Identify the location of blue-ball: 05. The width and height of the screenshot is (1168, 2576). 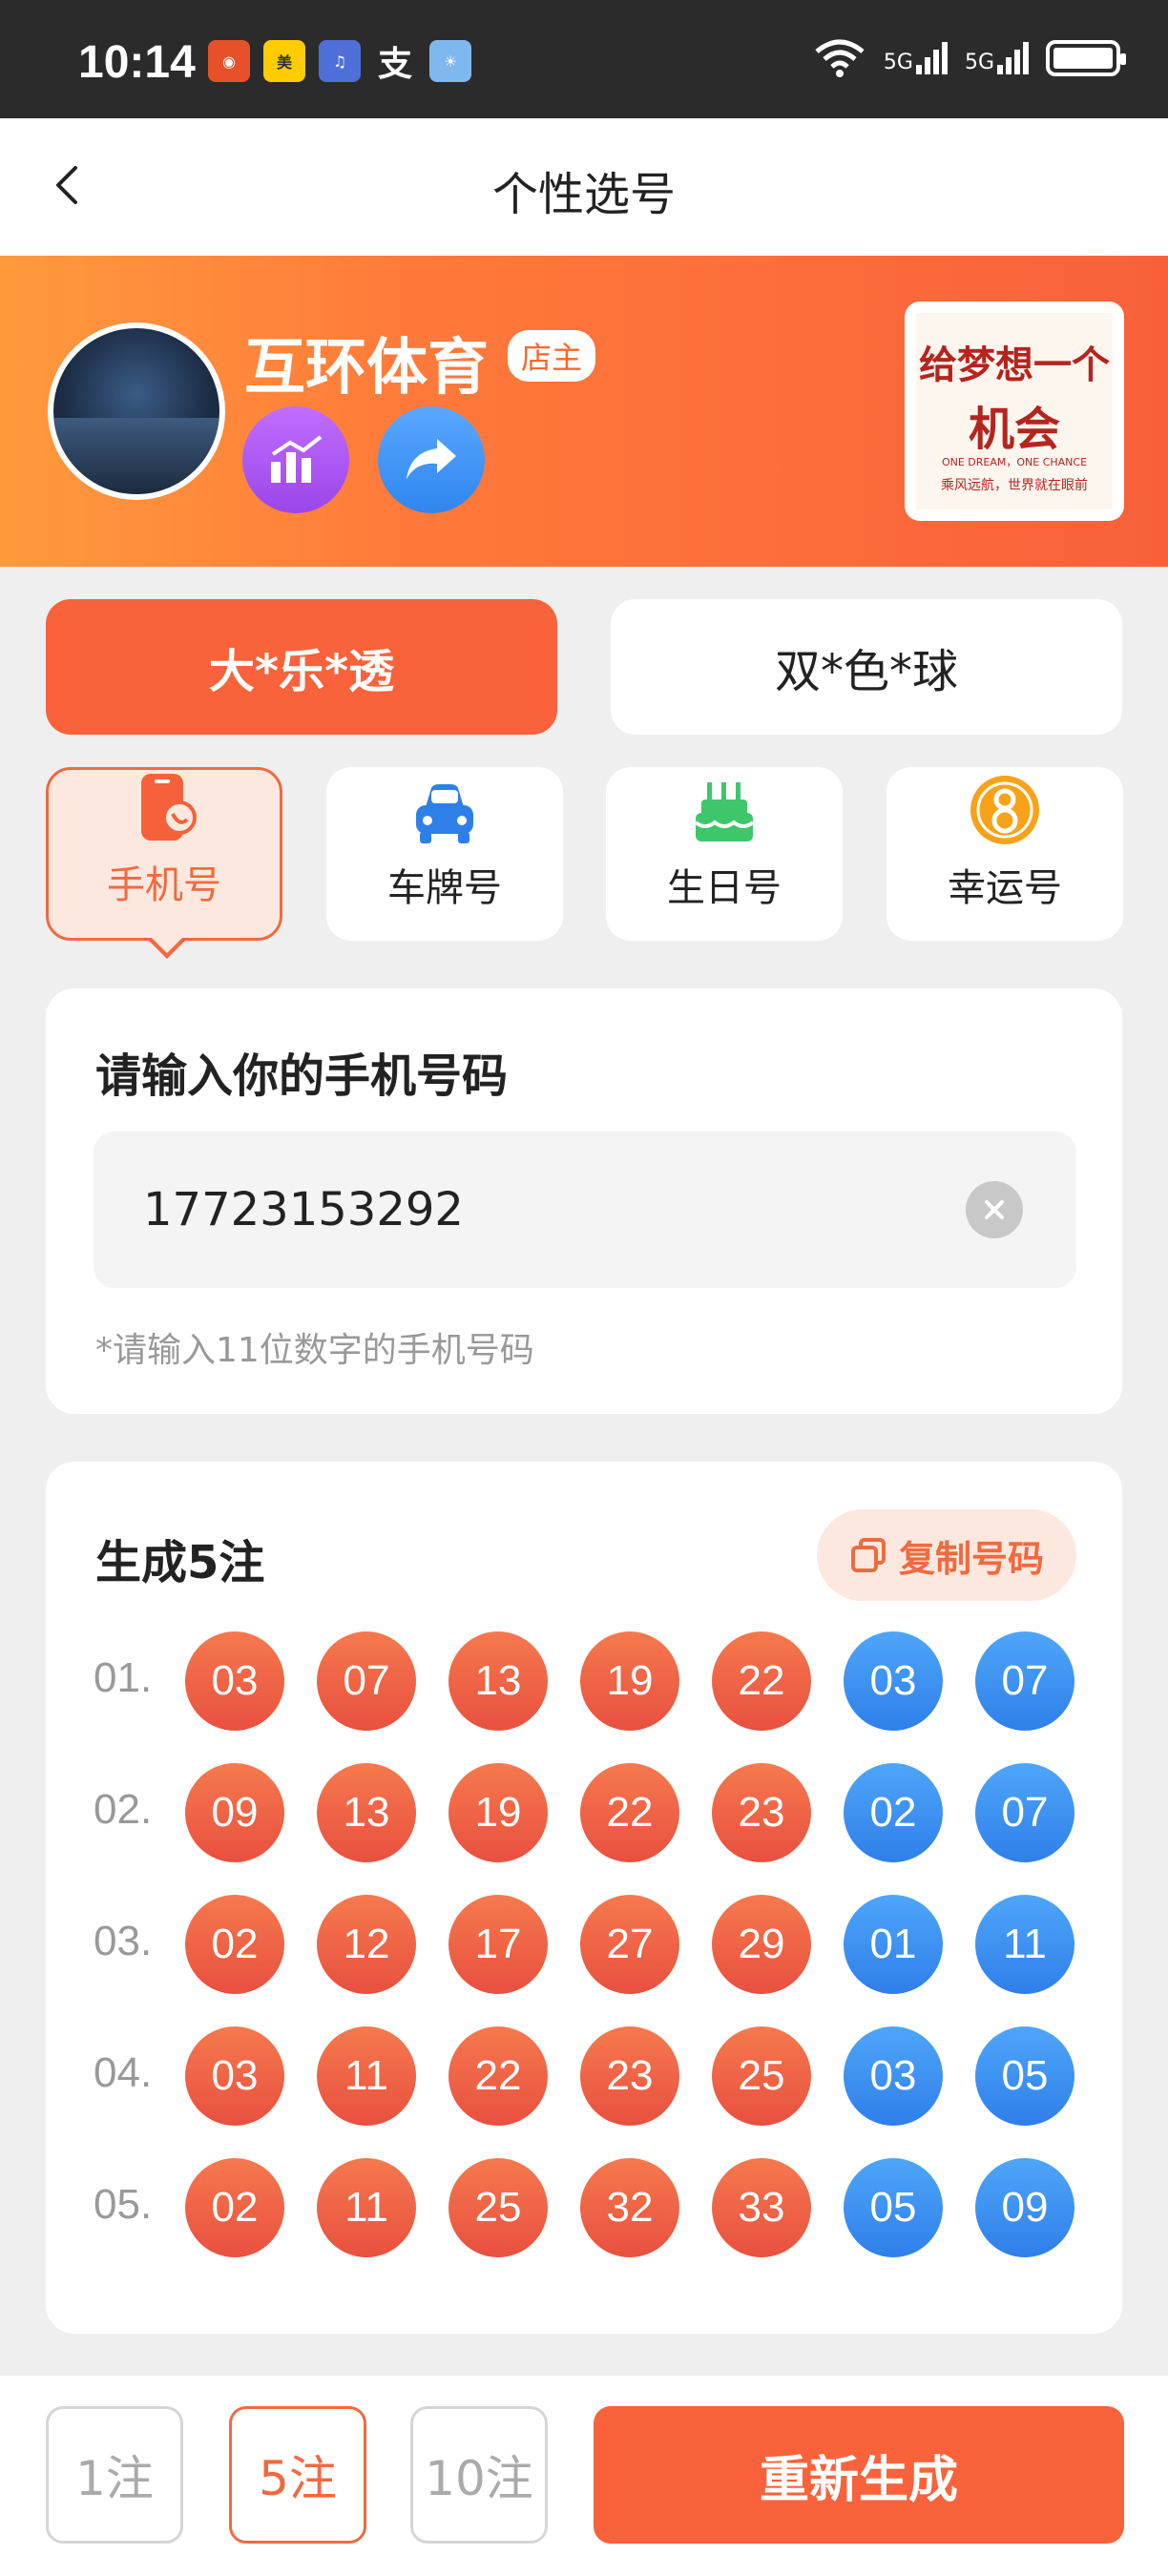
(893, 2207).